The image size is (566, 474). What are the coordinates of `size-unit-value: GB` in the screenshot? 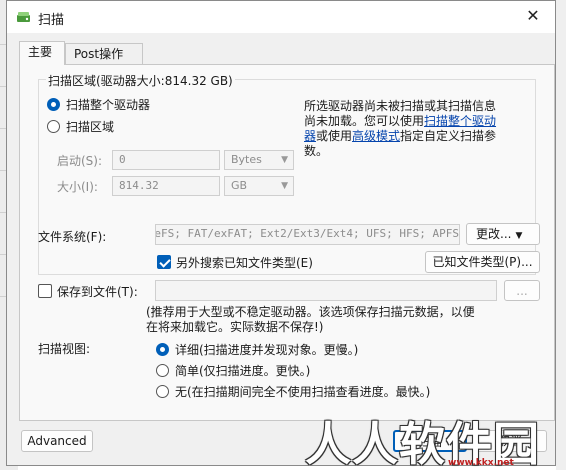 It's located at (239, 185).